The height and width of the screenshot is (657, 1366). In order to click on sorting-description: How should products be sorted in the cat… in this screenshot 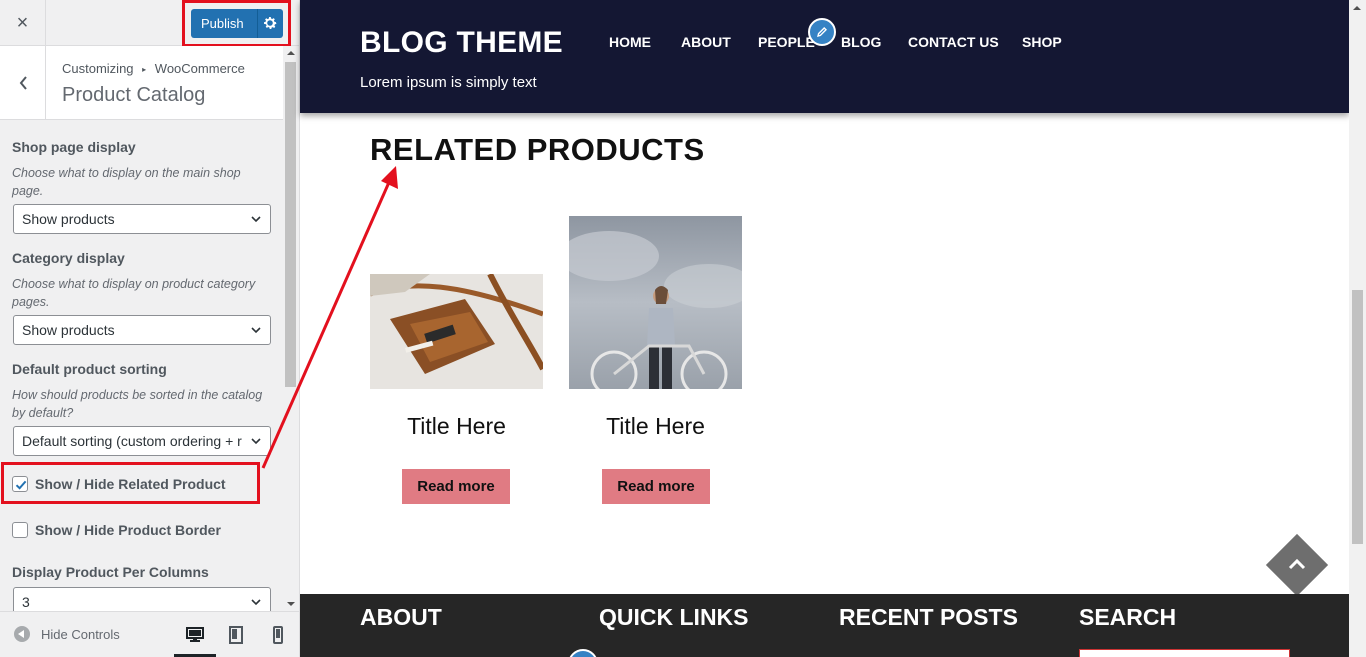, I will do `click(137, 404)`.